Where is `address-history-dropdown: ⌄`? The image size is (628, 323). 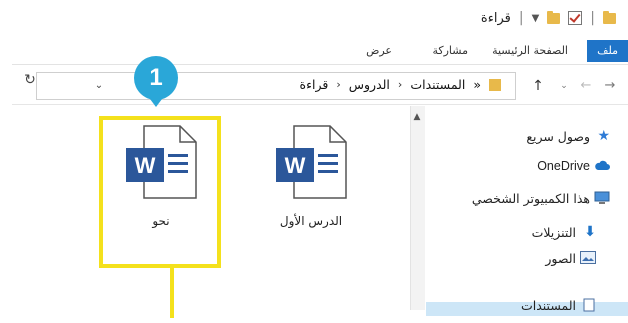
address-history-dropdown: ⌄ is located at coordinates (99, 86).